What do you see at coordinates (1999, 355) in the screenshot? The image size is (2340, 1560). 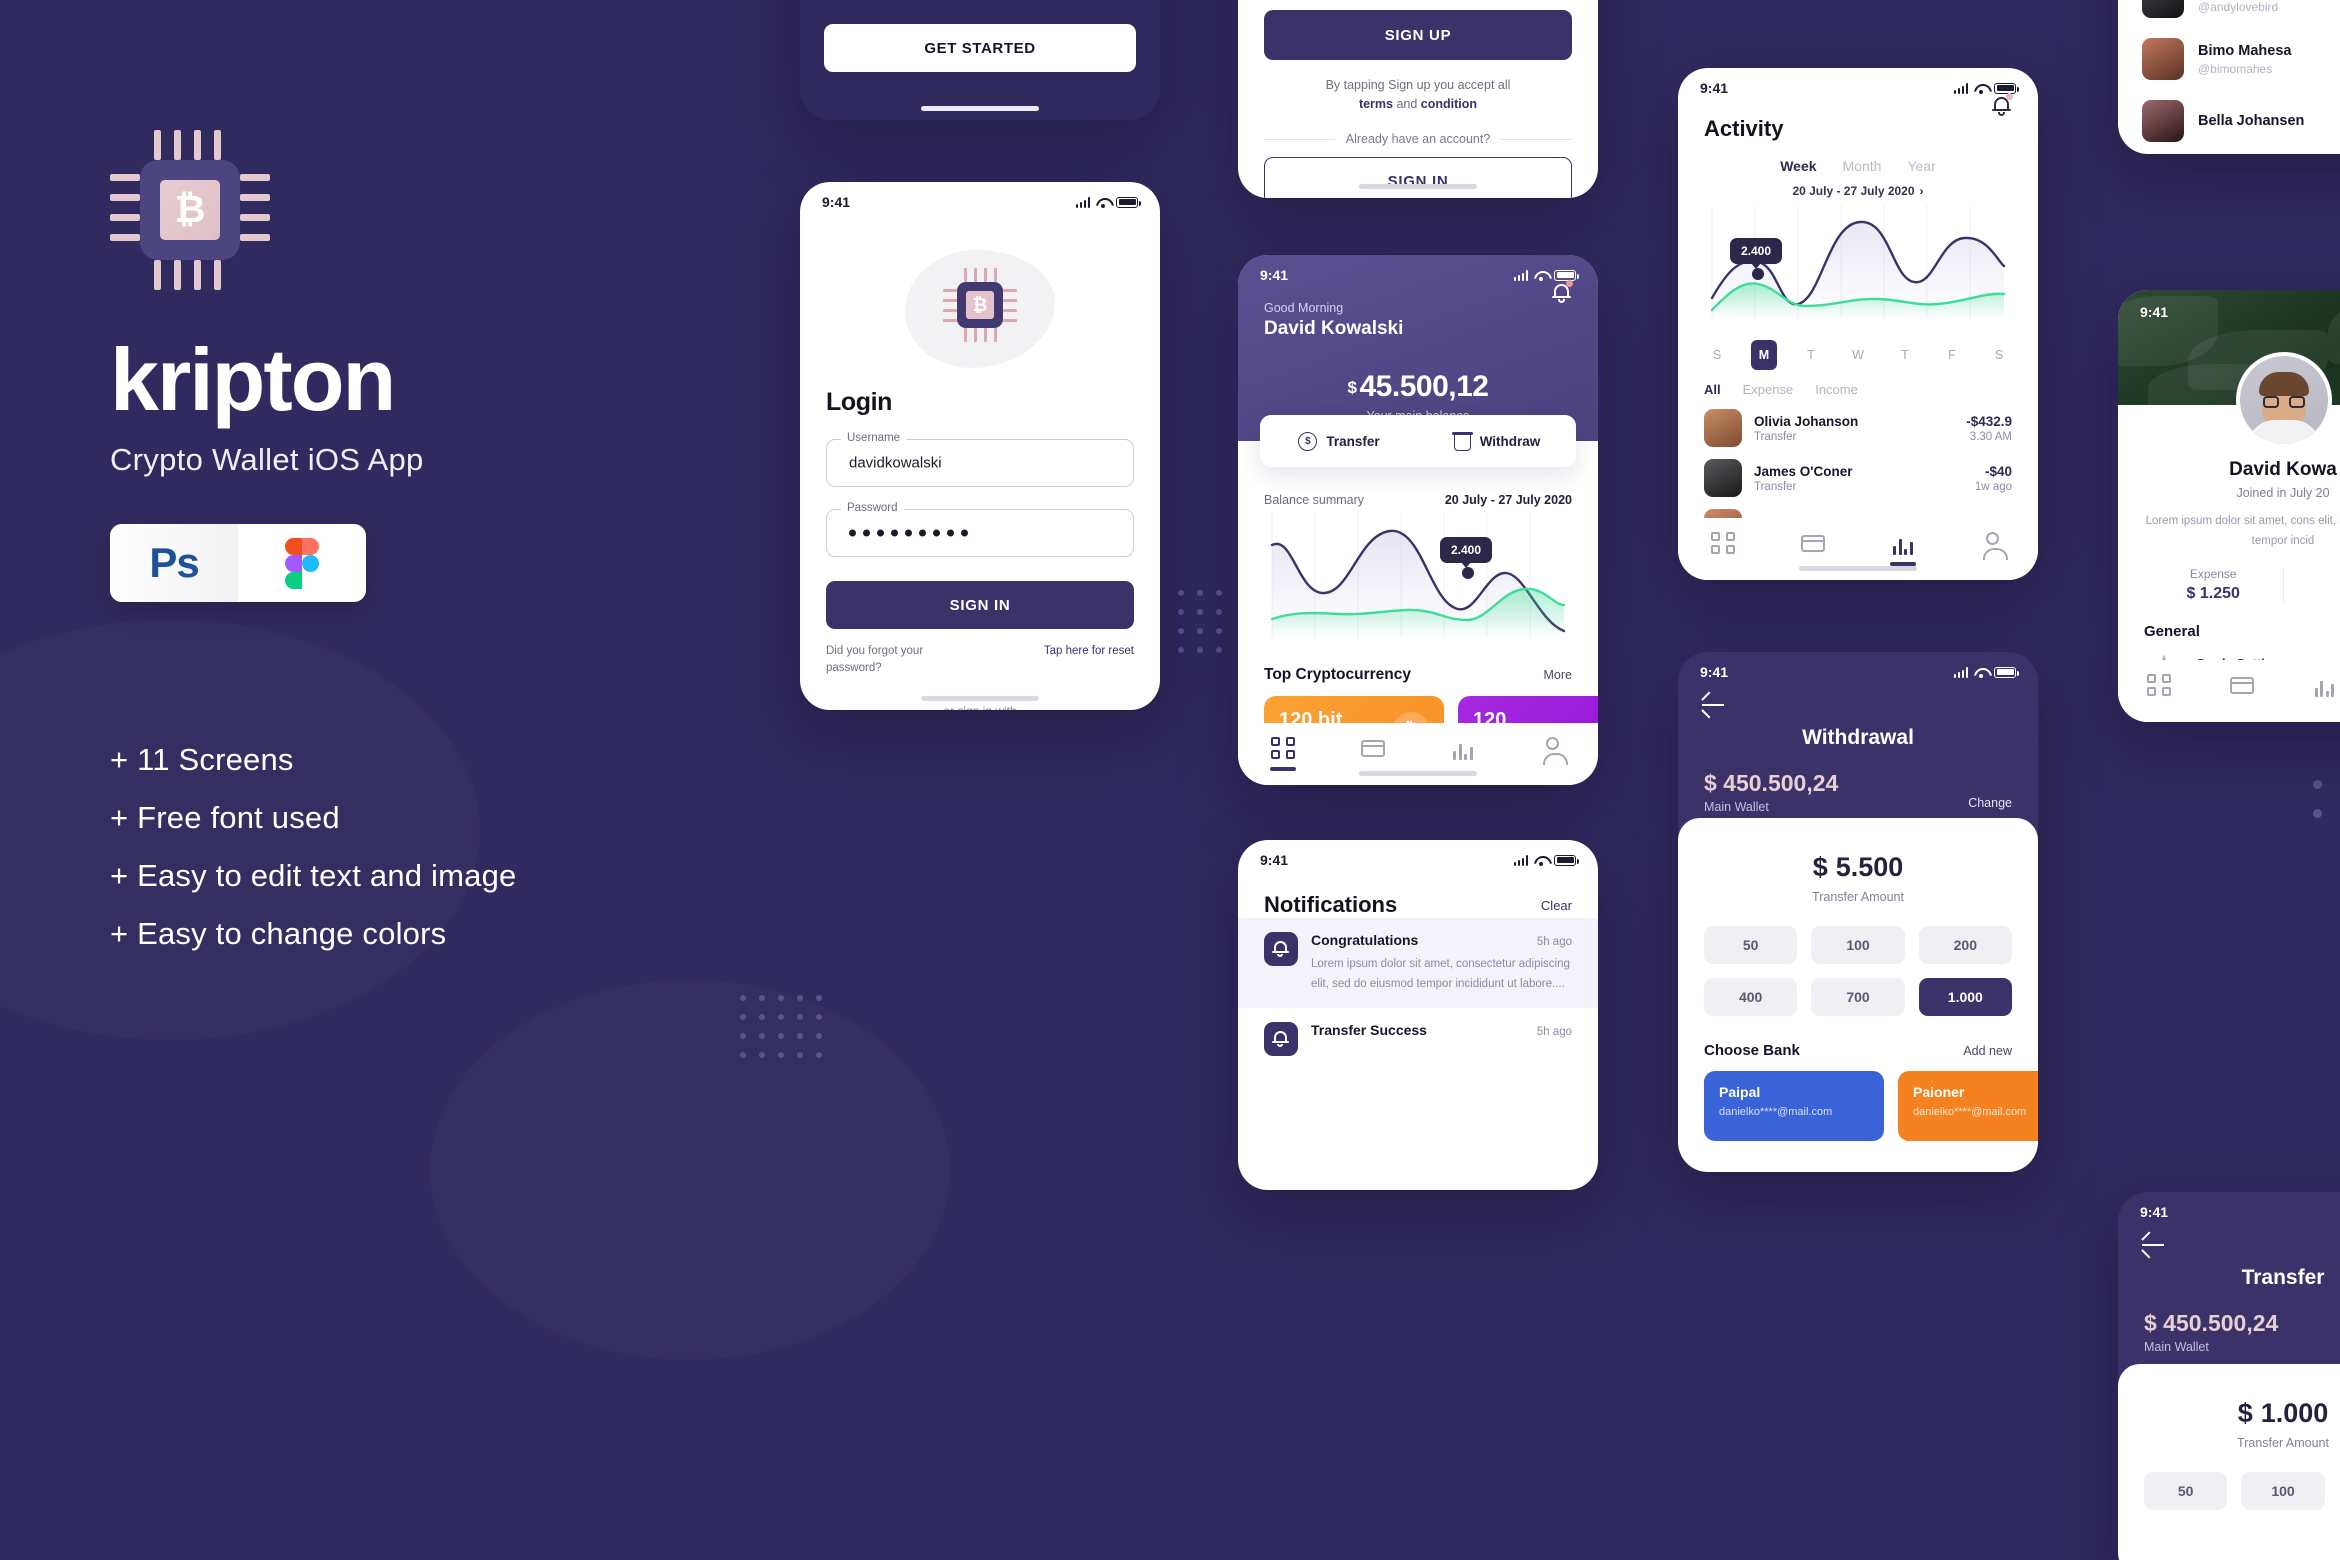 I see `weekday-s2: S` at bounding box center [1999, 355].